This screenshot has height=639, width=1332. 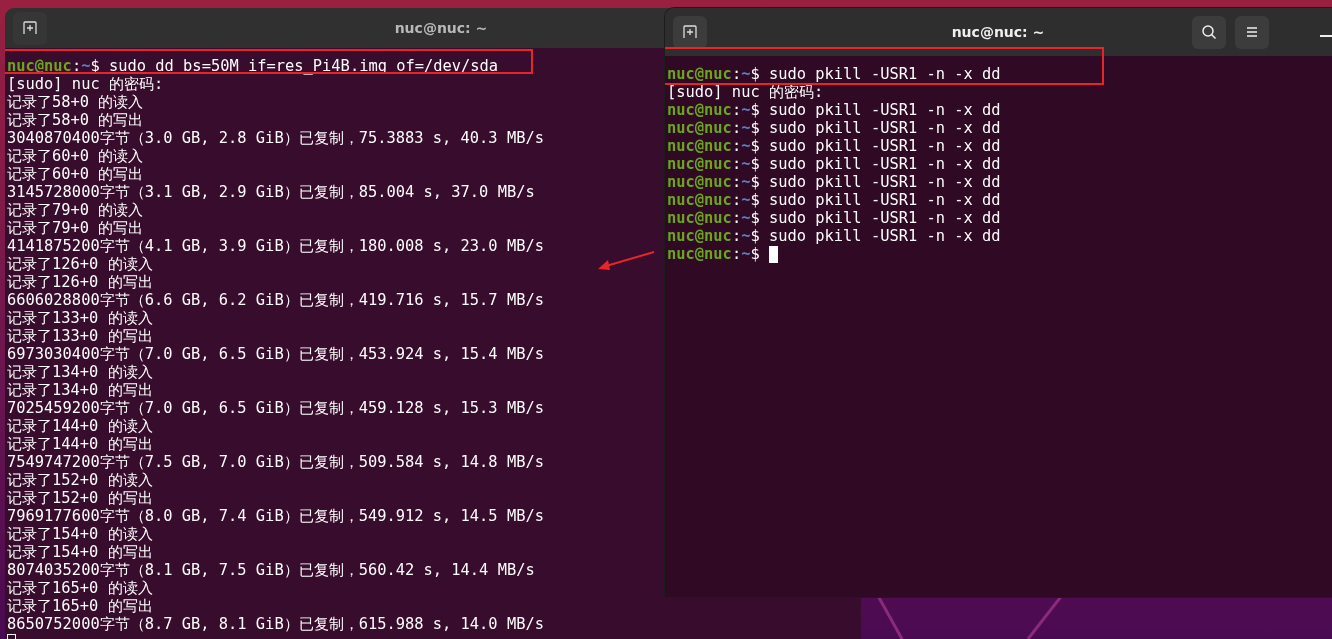 What do you see at coordinates (80, 498) in the screenshot?
I see `output-line: 记录了152+0 的写出` at bounding box center [80, 498].